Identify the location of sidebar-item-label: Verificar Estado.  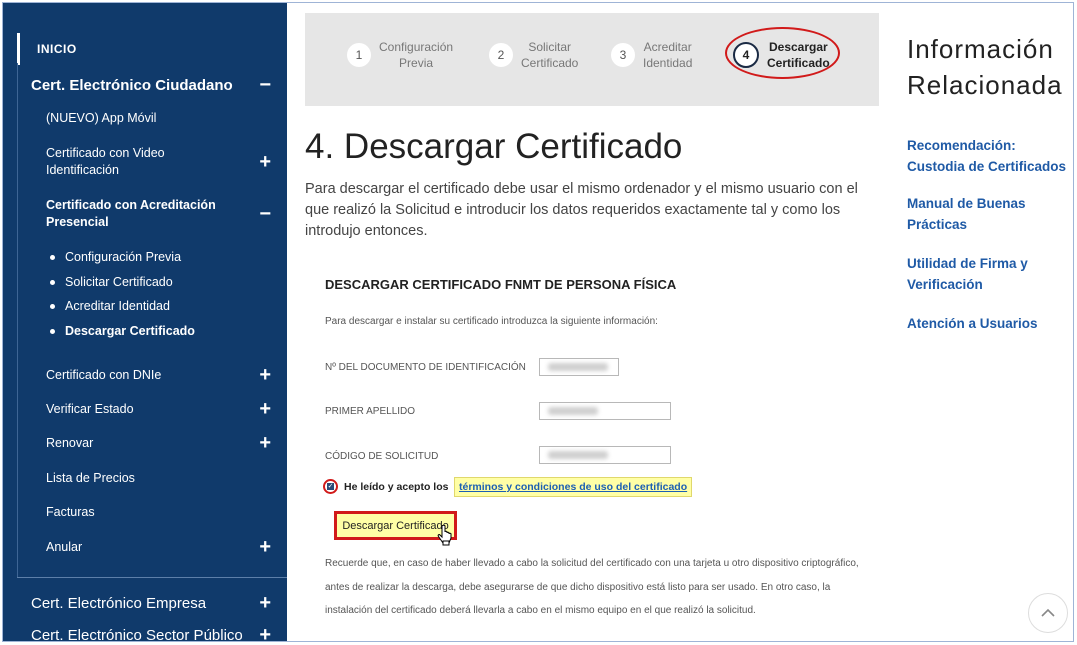
(90, 408).